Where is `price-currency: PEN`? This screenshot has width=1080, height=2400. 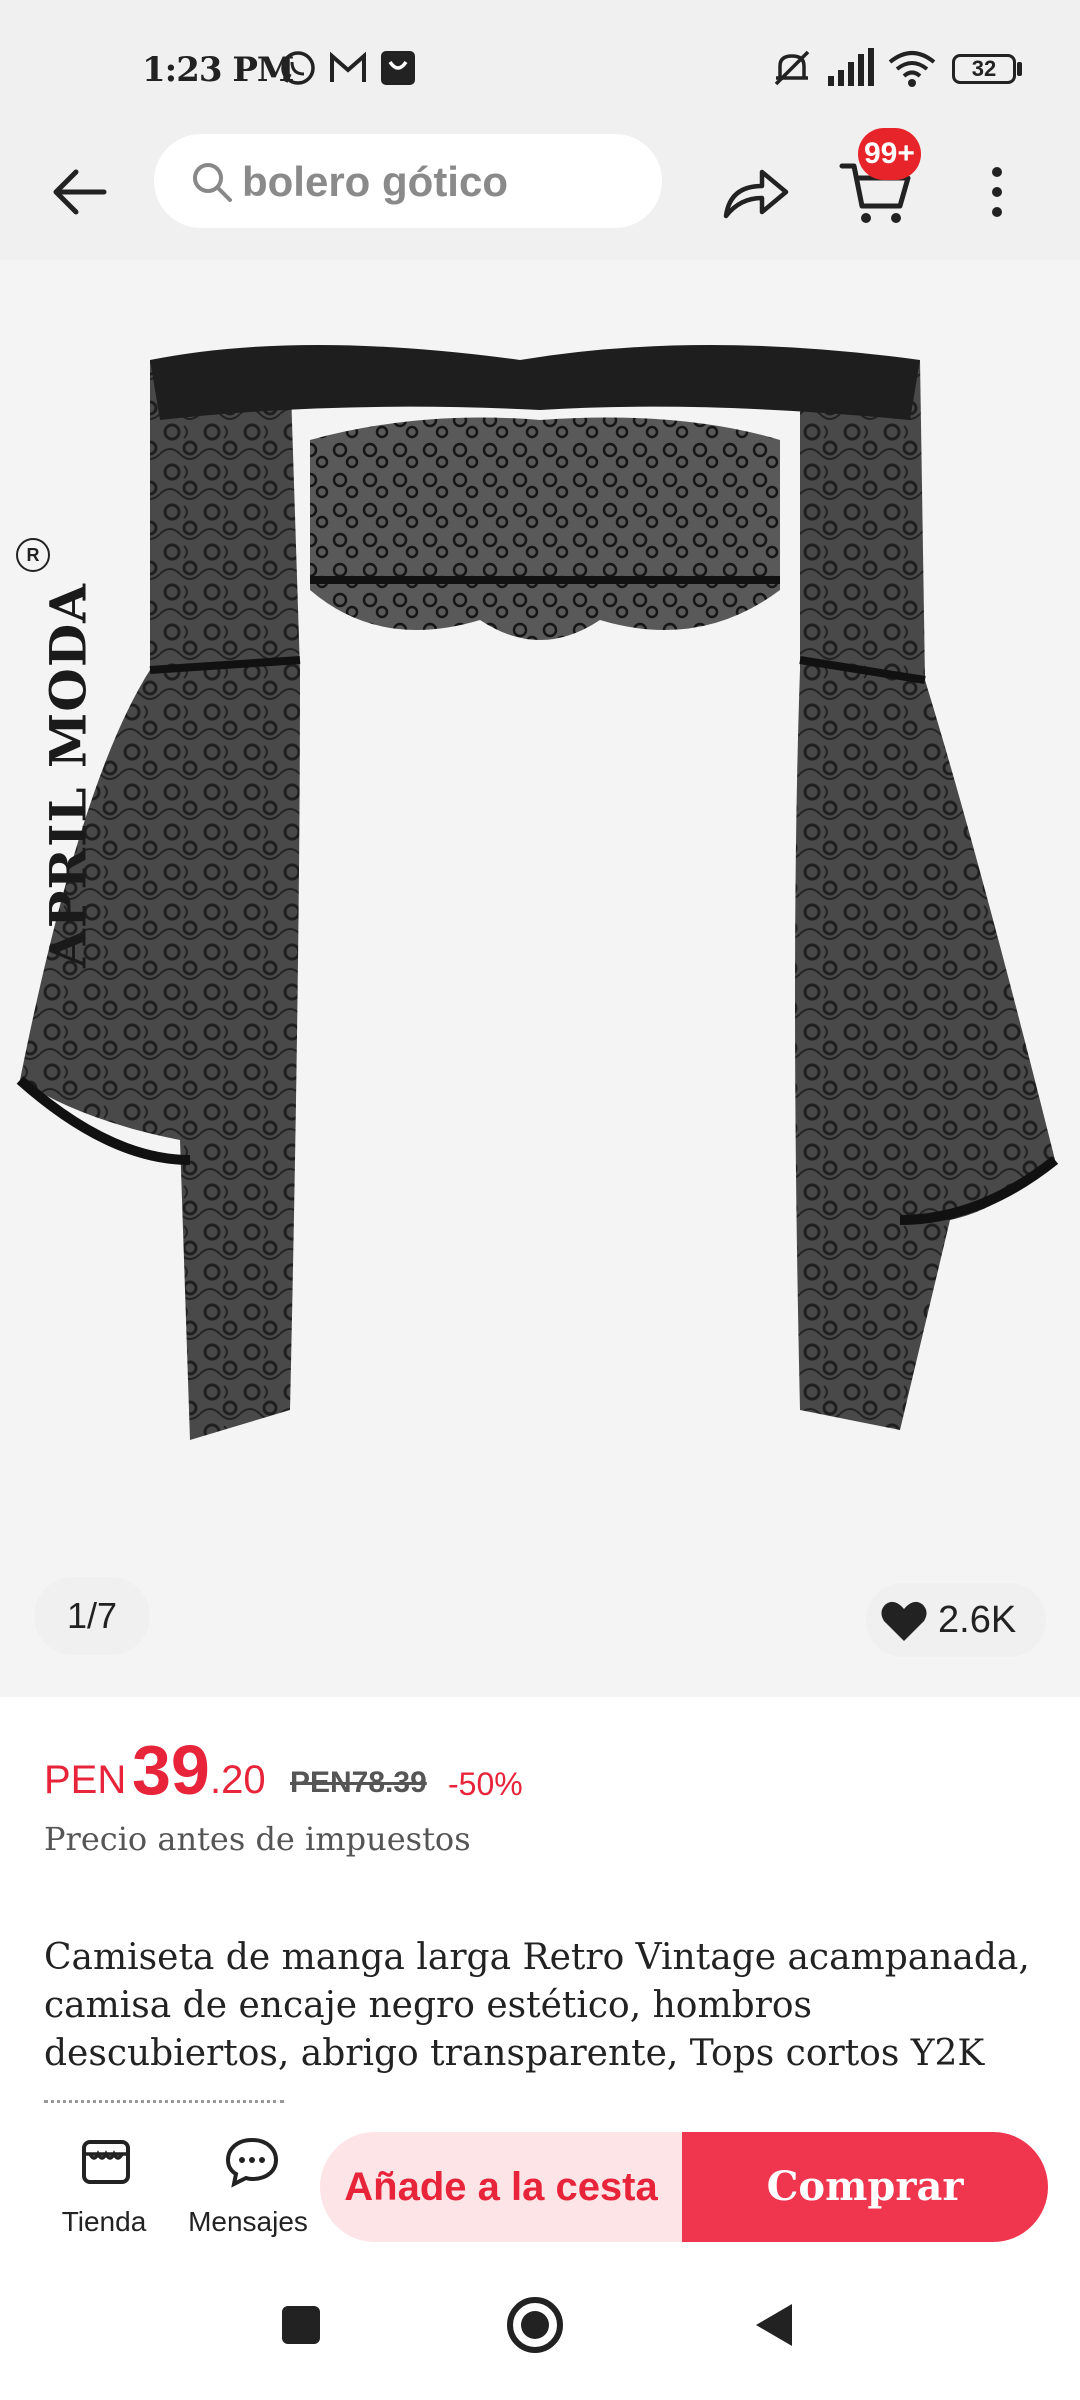 price-currency: PEN is located at coordinates (85, 1780).